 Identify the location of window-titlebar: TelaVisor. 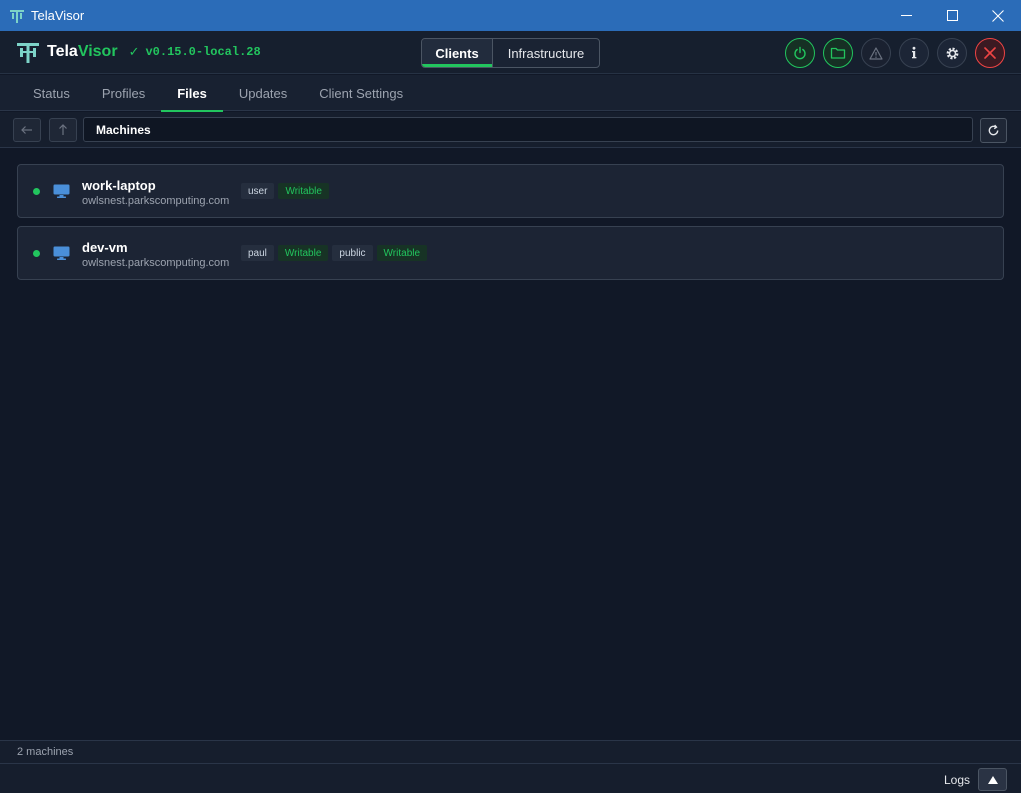
(510, 15).